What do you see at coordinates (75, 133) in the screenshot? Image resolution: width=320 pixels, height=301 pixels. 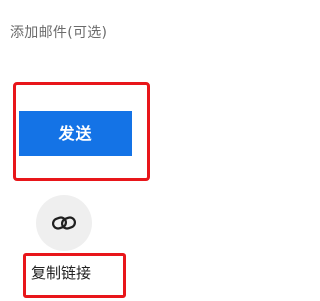 I see `send-button: 发送` at bounding box center [75, 133].